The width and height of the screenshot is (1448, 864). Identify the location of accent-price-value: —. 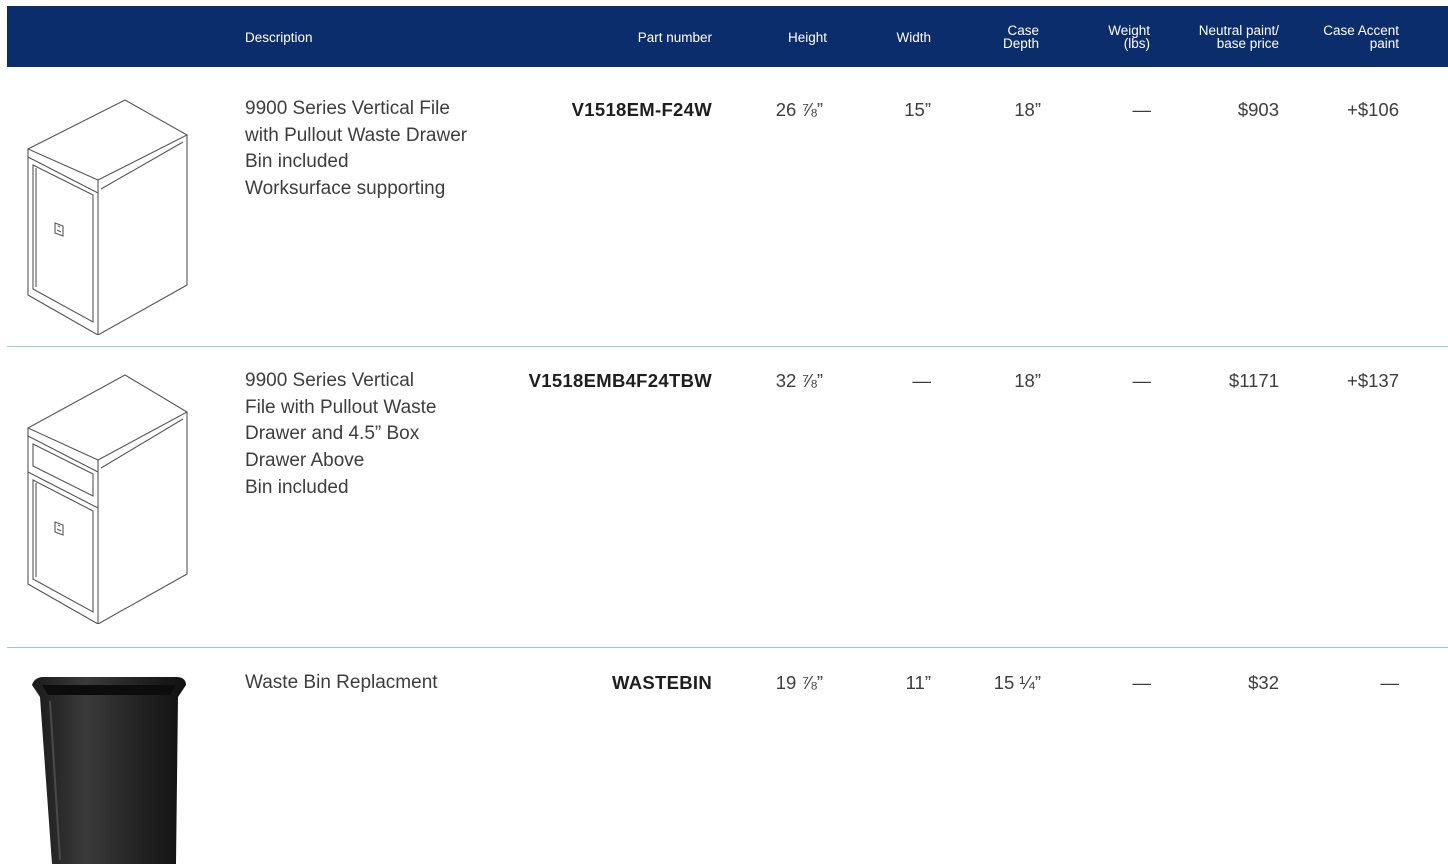
(1390, 682).